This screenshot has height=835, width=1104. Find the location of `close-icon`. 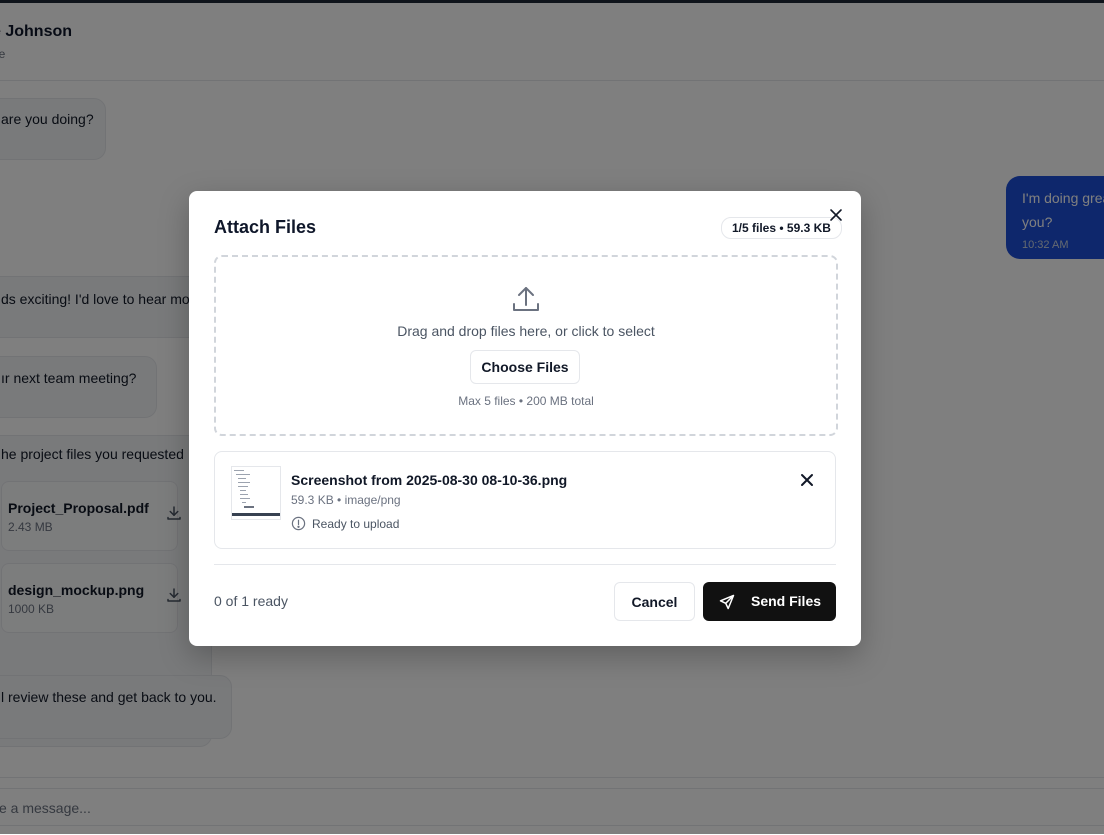

close-icon is located at coordinates (836, 215).